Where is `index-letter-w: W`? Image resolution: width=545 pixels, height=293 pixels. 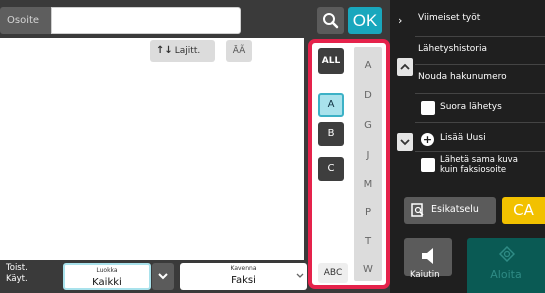 index-letter-w: W is located at coordinates (368, 269).